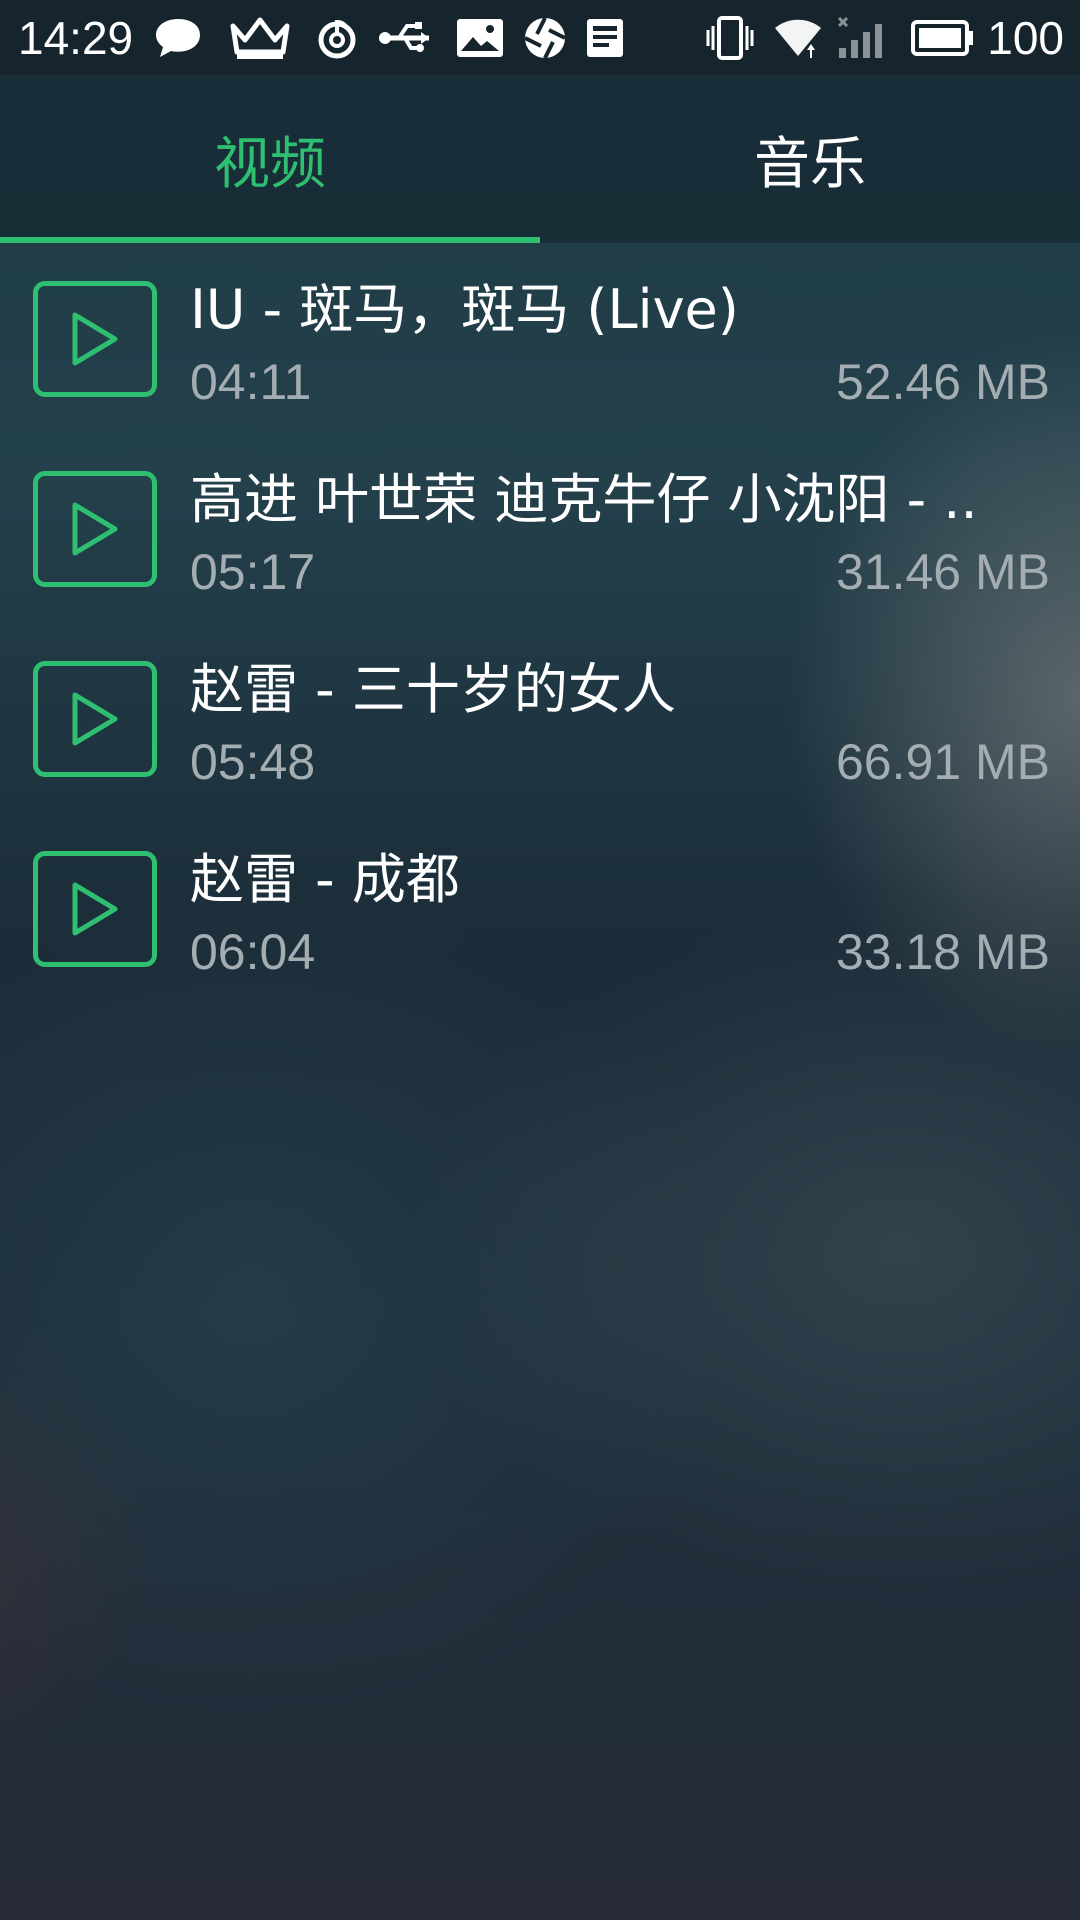 The image size is (1080, 1920). Describe the element at coordinates (464, 309) in the screenshot. I see `item-title: IU - 斑马，斑马 (Live)` at that location.